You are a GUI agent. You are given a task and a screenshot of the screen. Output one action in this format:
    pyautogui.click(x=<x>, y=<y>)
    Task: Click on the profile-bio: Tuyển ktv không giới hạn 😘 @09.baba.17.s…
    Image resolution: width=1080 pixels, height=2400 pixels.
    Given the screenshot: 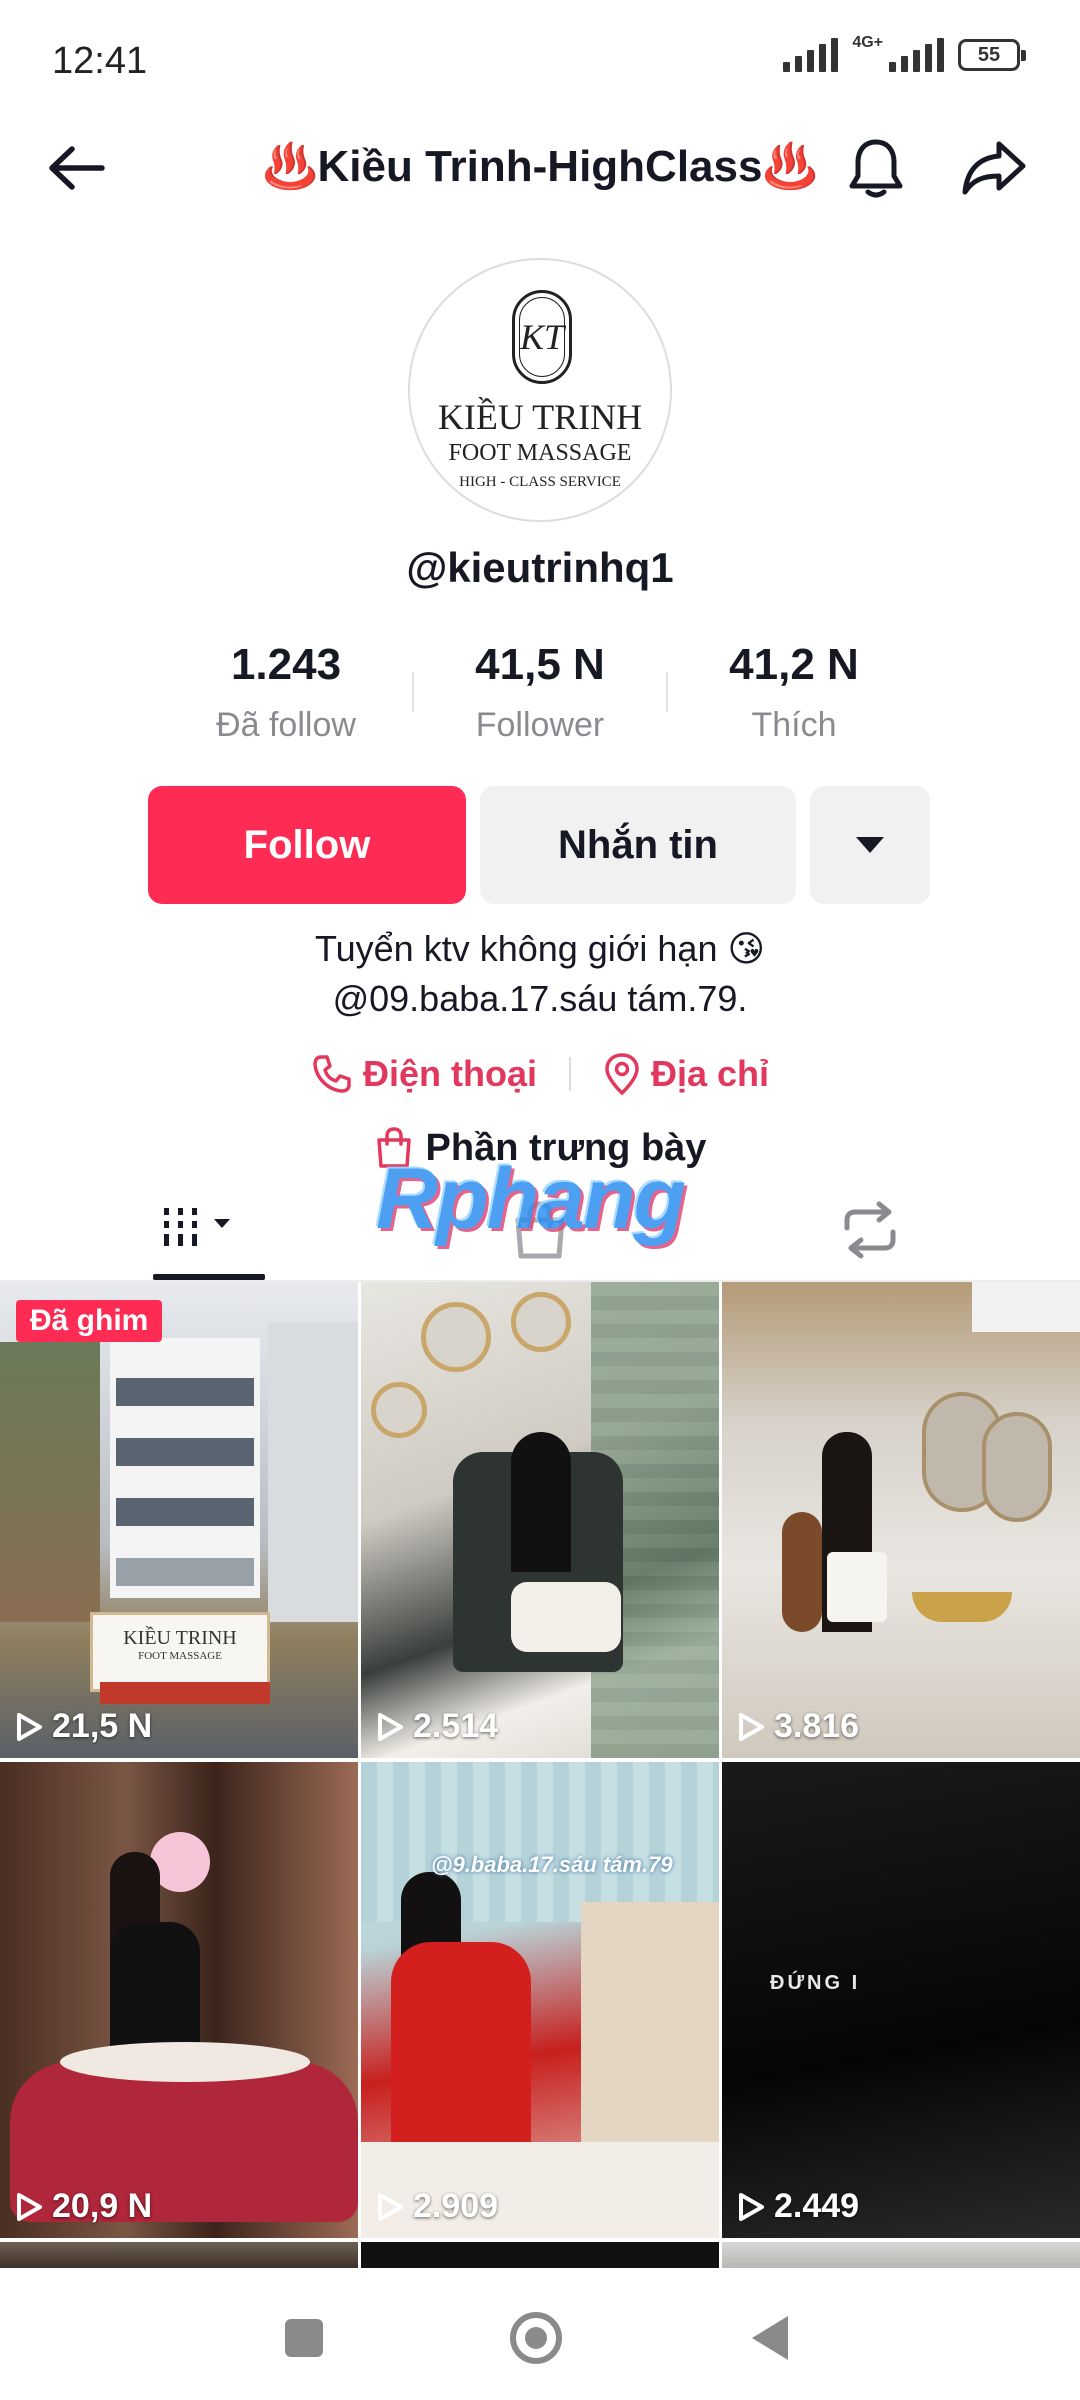 What is the action you would take?
    pyautogui.click(x=540, y=974)
    